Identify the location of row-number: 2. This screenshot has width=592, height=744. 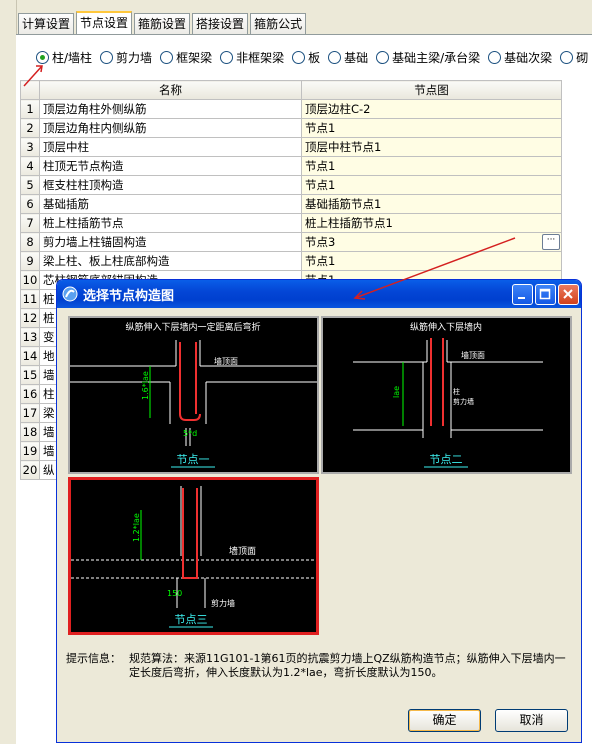
(30, 128).